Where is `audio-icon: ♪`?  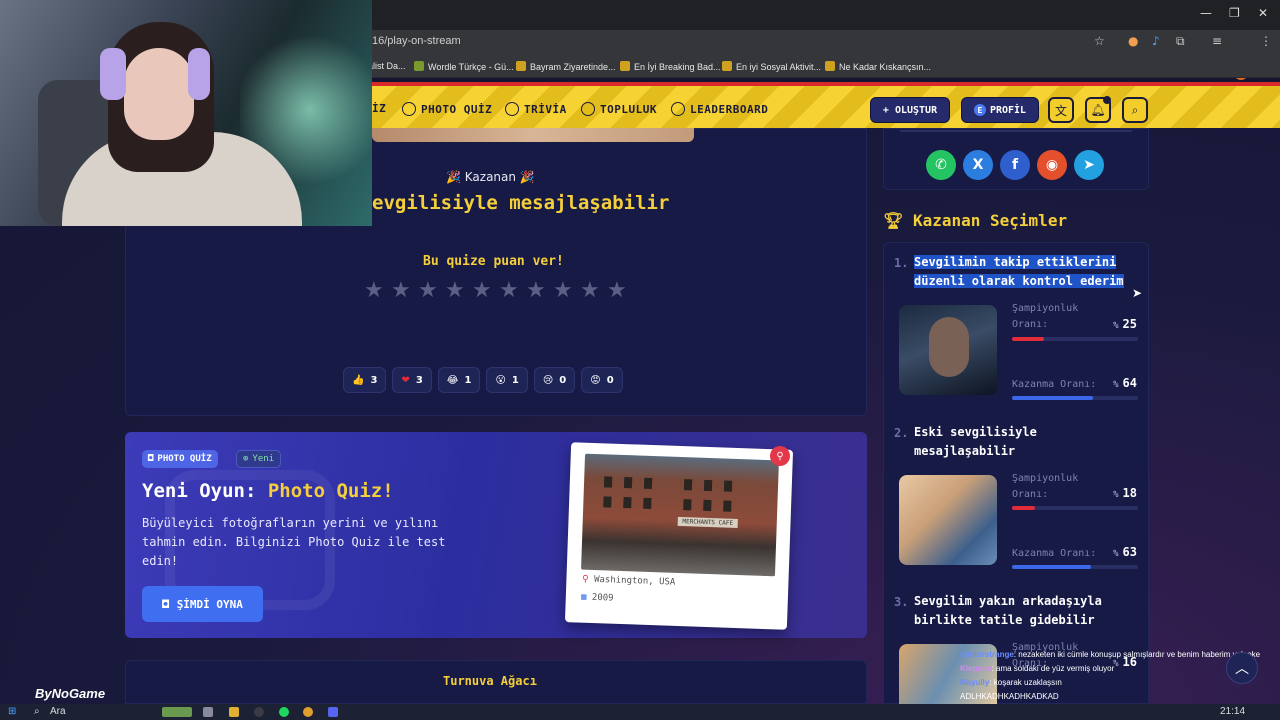
audio-icon: ♪ is located at coordinates (1156, 41).